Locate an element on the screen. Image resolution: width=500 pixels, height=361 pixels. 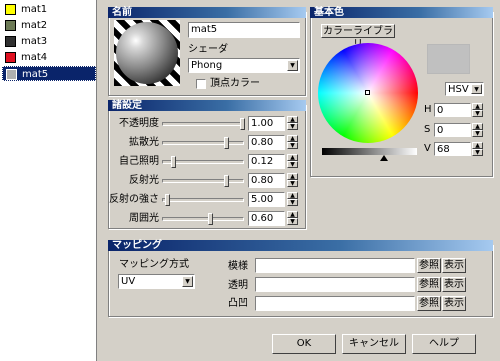
basic-color-header: 基本色 is located at coordinates (401, 12).